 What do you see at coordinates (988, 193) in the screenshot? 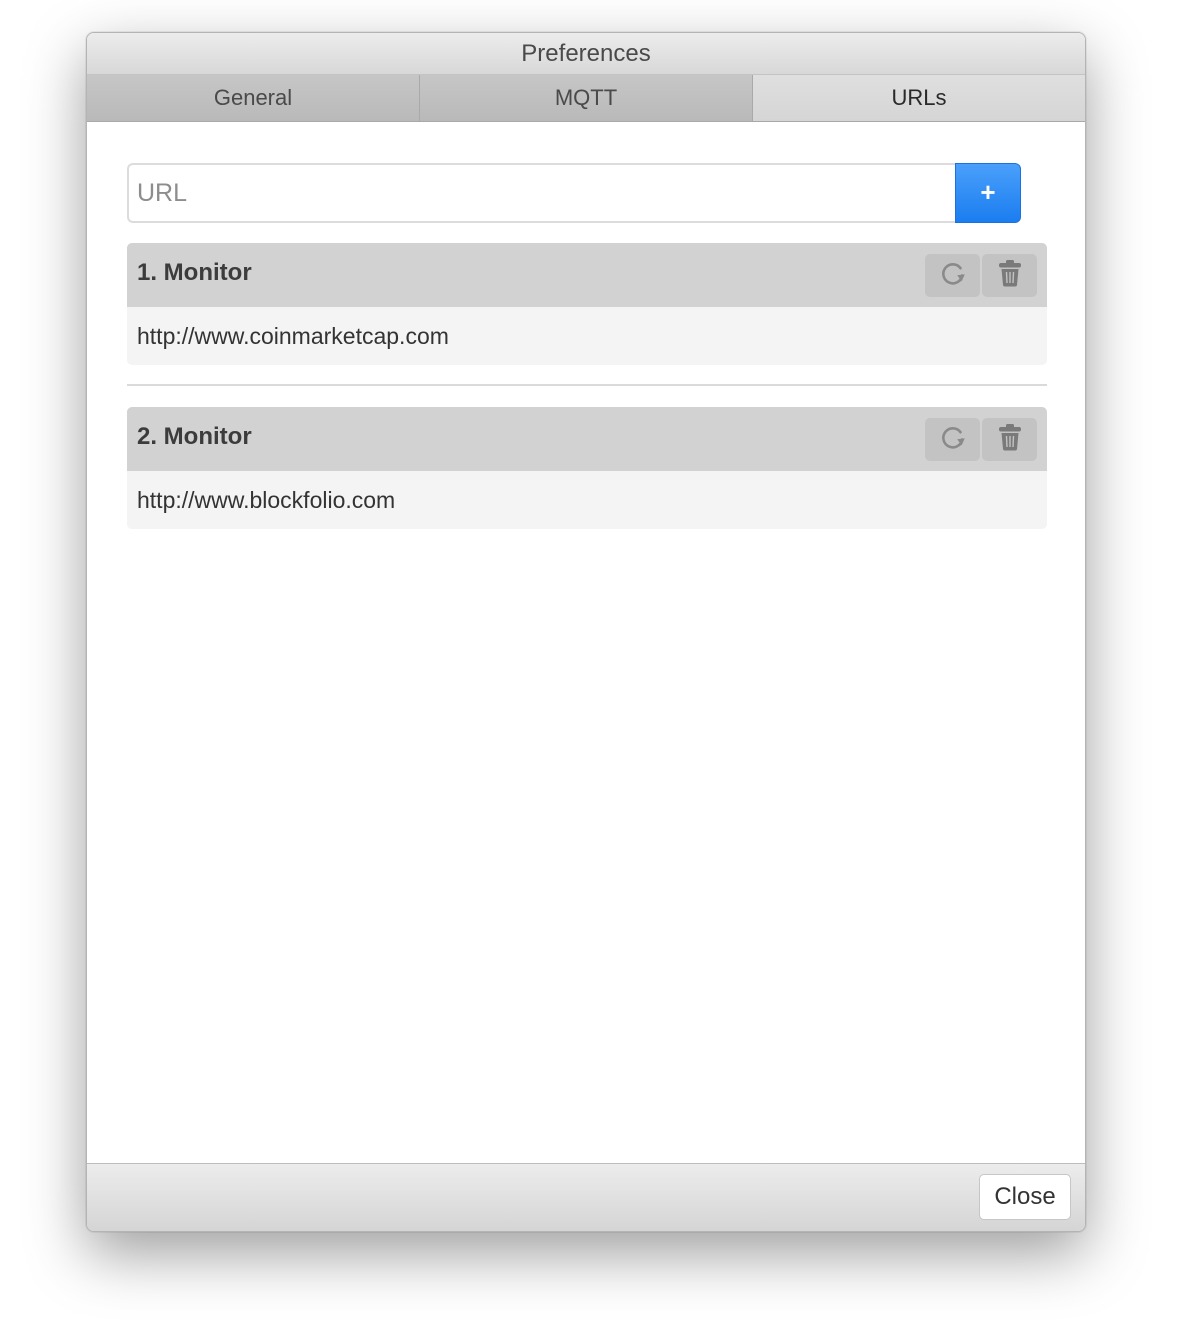
I see `add-url-button: +` at bounding box center [988, 193].